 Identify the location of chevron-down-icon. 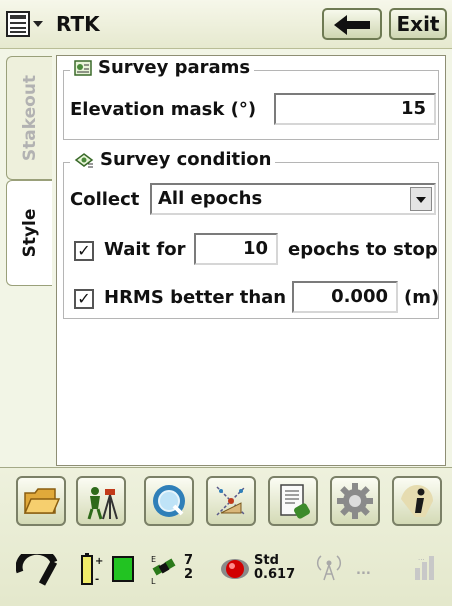
(421, 199).